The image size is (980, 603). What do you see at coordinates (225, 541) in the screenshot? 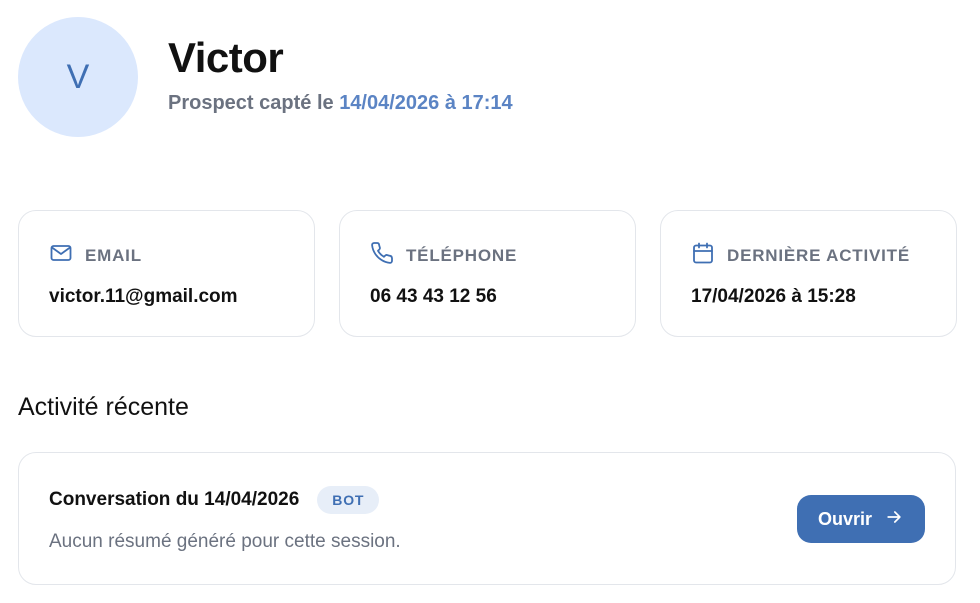
I see `activity-description: Aucun résumé généré pour cette session.` at bounding box center [225, 541].